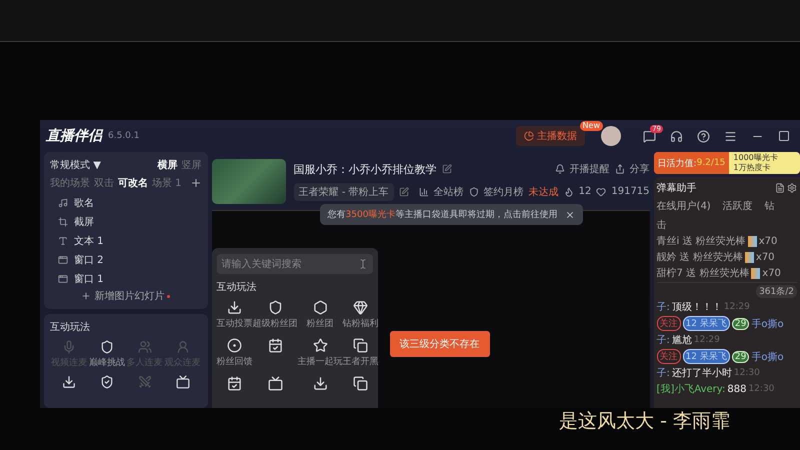  What do you see at coordinates (706, 323) in the screenshot?
I see `fan-badge: 12 呆呆飞` at bounding box center [706, 323].